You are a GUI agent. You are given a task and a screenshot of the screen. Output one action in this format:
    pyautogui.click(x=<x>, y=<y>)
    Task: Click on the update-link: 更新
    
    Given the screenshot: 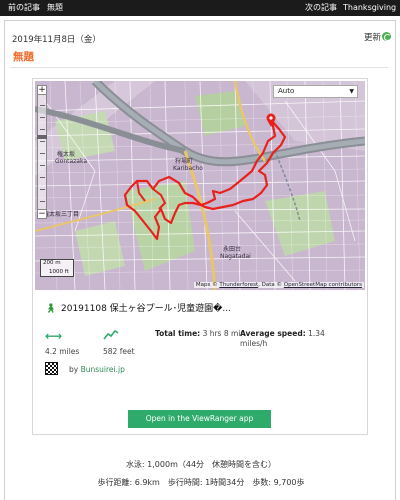 What is the action you would take?
    pyautogui.click(x=377, y=37)
    